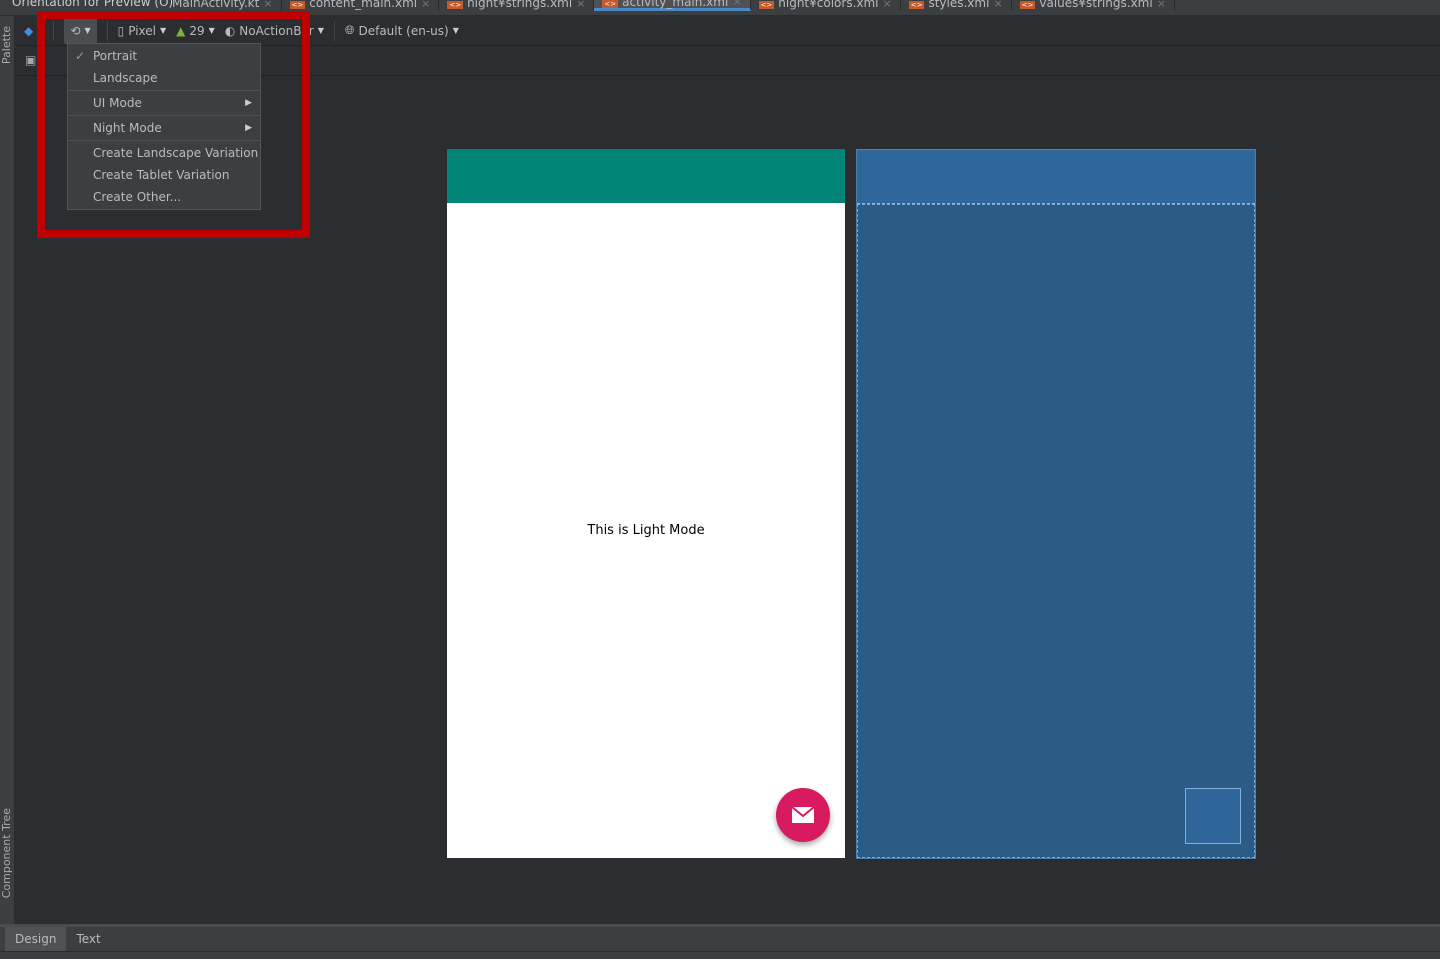 Image resolution: width=1440 pixels, height=959 pixels. Describe the element at coordinates (349, 30) in the screenshot. I see `globe-icon: 🌐︎` at that location.